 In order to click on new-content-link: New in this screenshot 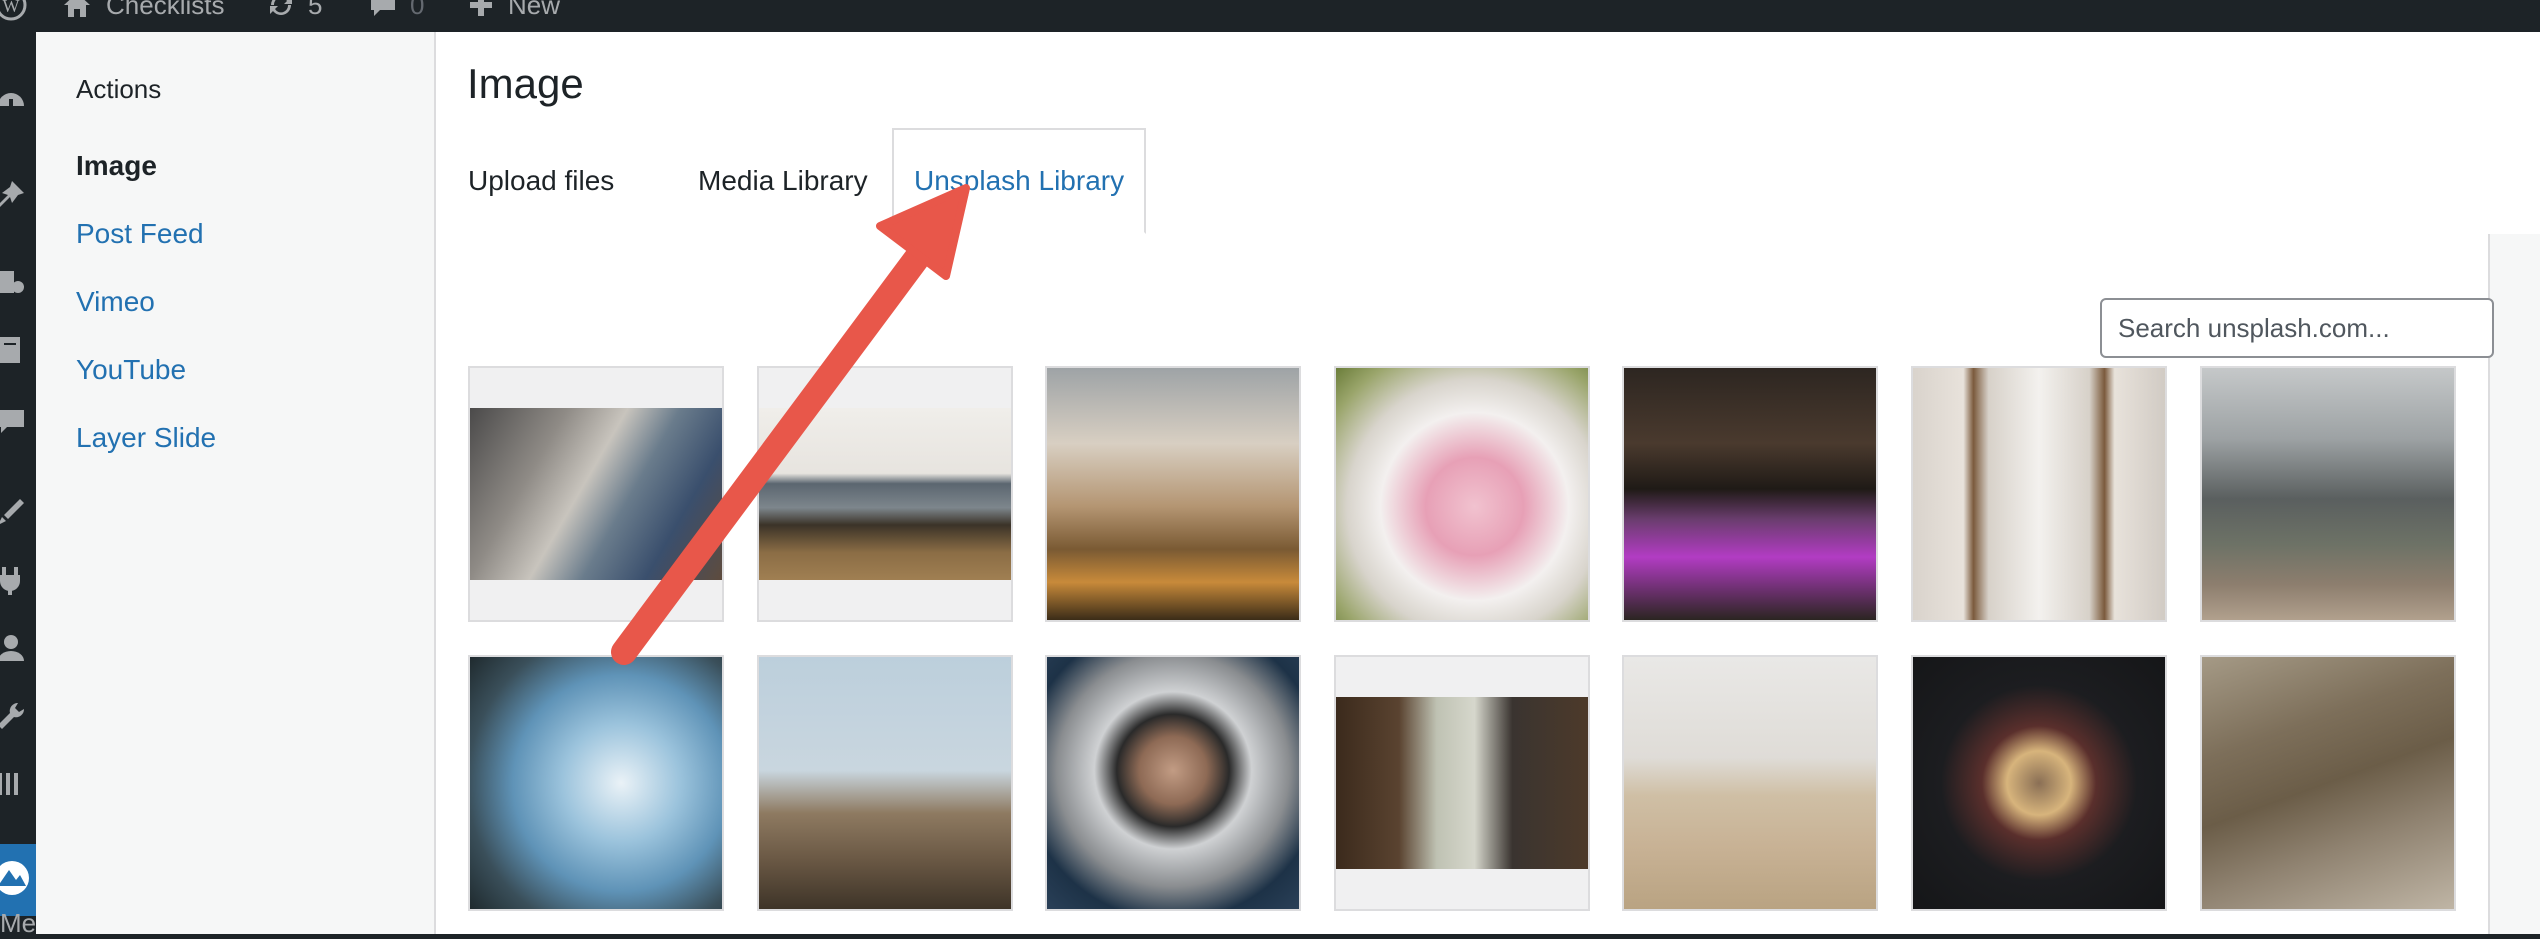, I will do `click(514, 10)`.